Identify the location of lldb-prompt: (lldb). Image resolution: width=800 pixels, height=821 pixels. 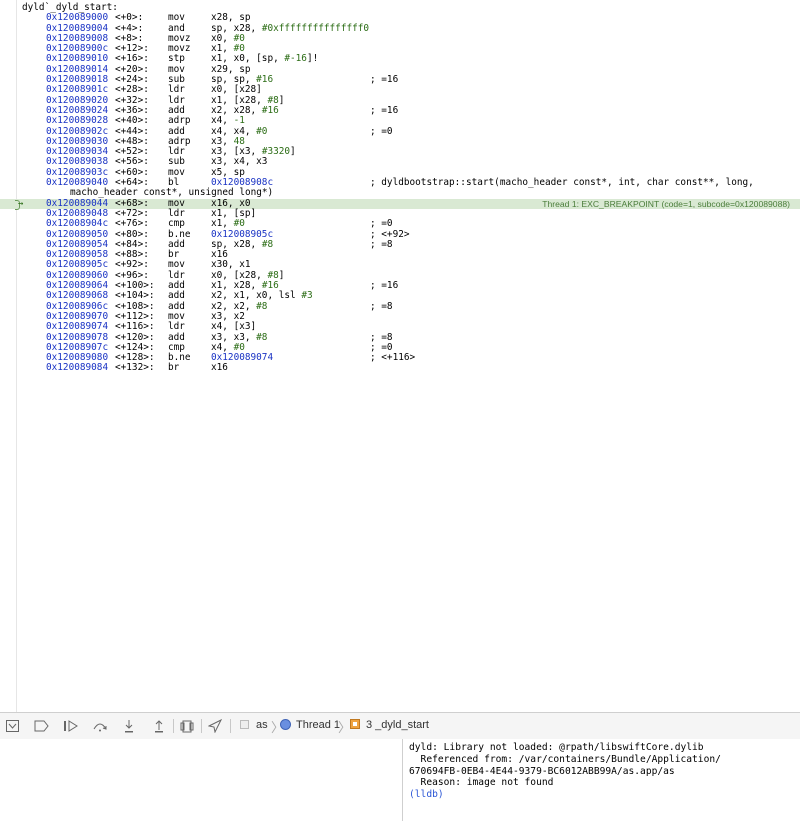
(604, 795).